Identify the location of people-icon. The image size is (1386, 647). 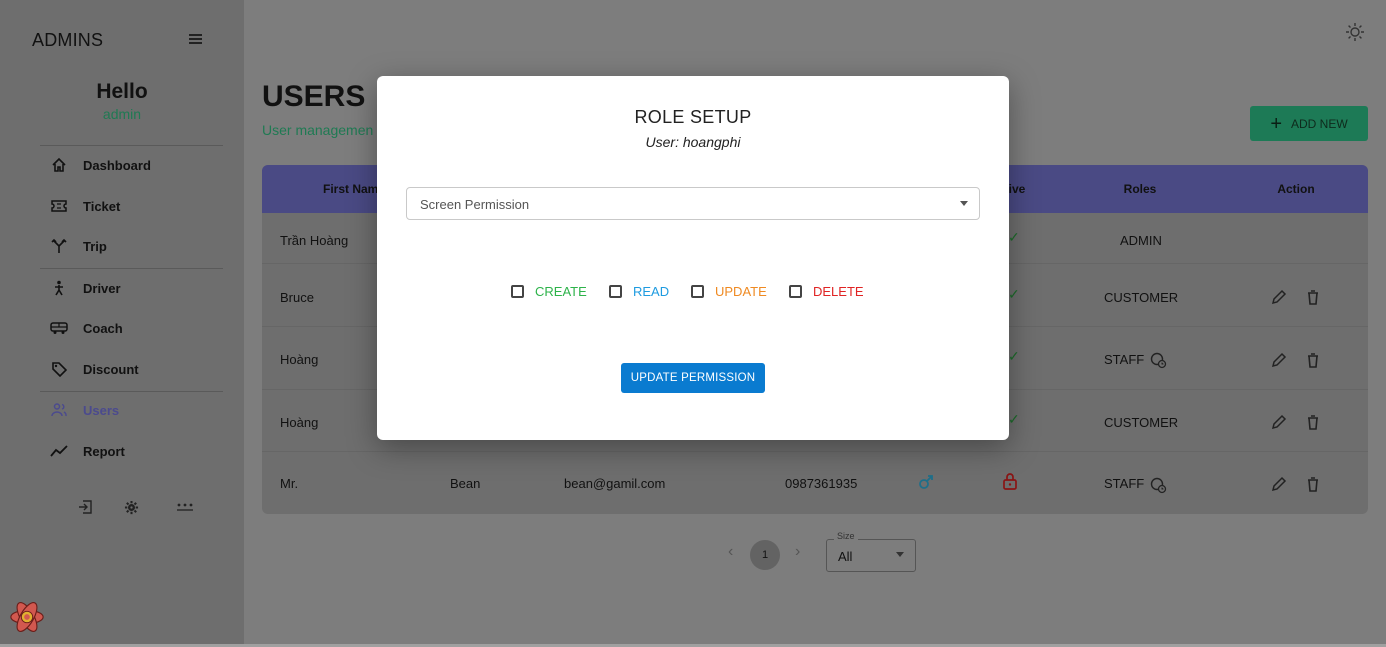
(59, 410).